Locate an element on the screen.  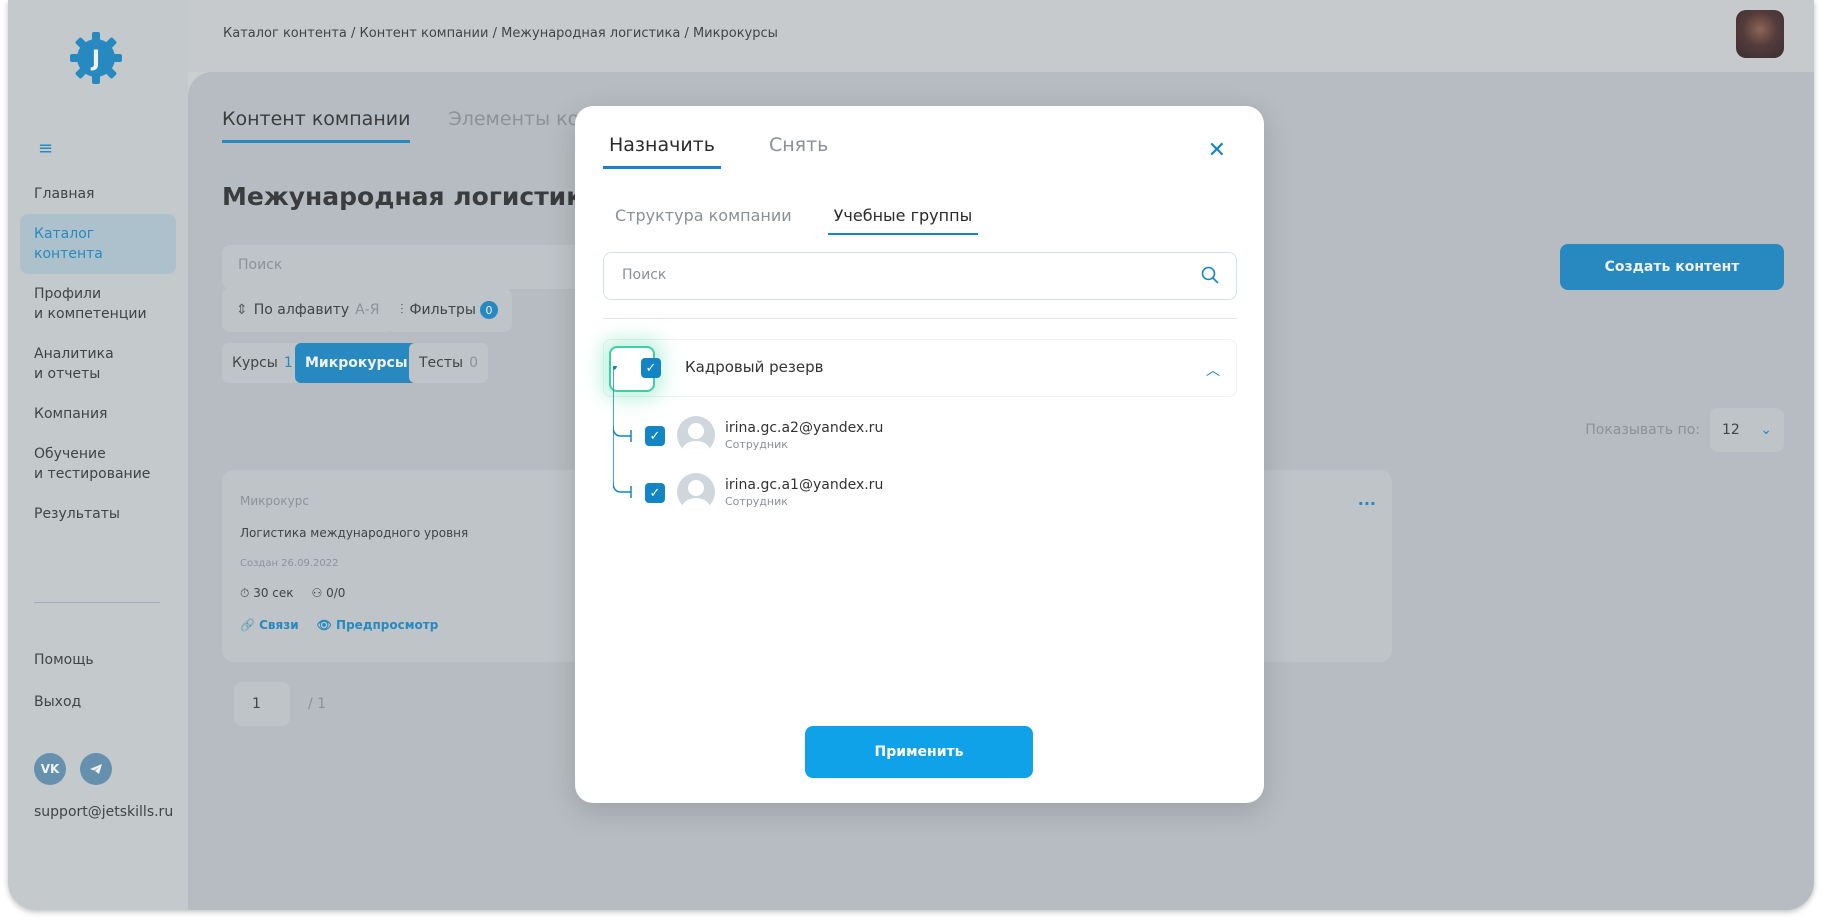
tab-company-structure: Структура компании is located at coordinates (703, 220).